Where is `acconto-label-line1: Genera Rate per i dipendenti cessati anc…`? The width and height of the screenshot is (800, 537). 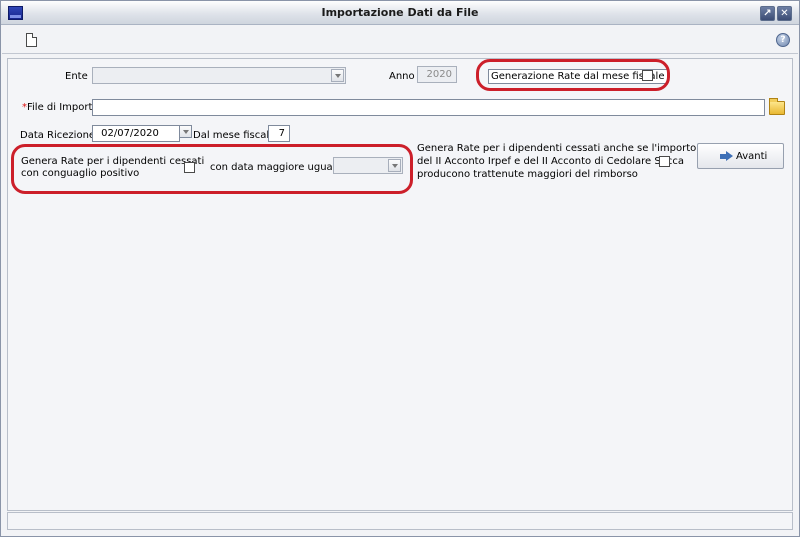
acconto-label-line1: Genera Rate per i dipendenti cessati anc… is located at coordinates (557, 148).